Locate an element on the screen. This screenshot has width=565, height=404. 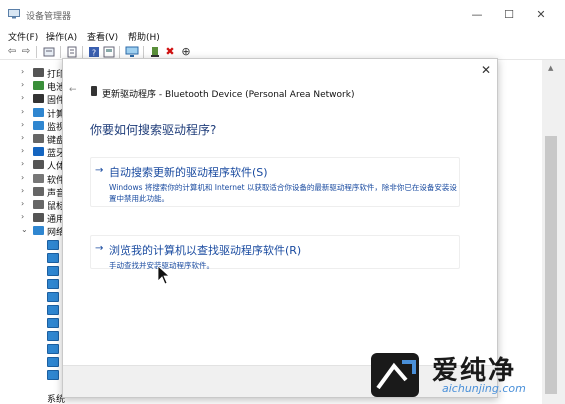
option-title: 浏览我的计算机以查找驱动程序软件(R) is located at coordinates (205, 250).